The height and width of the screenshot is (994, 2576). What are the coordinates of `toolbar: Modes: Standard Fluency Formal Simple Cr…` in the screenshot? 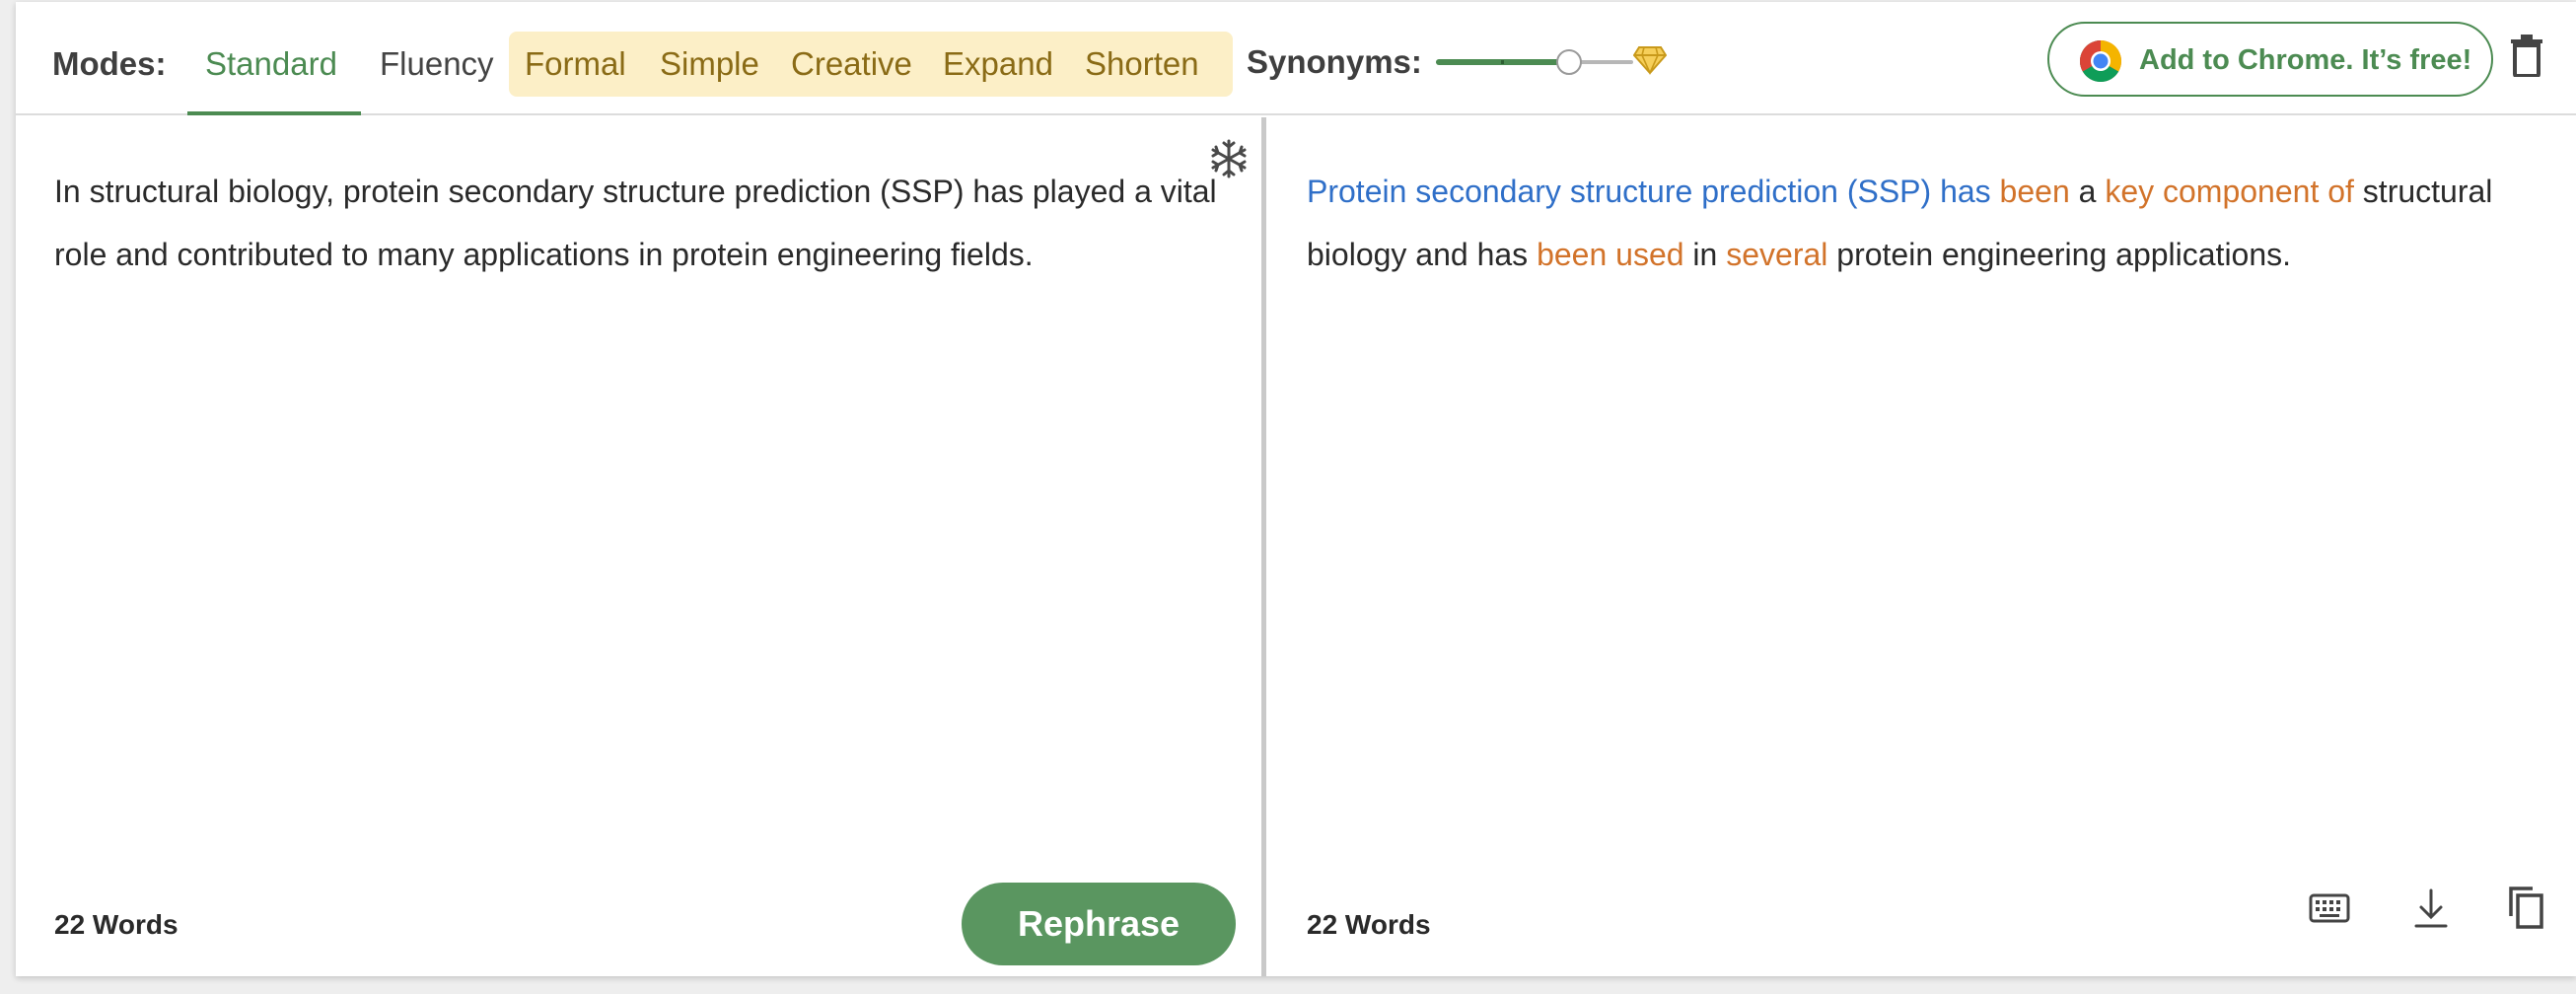 It's located at (1296, 59).